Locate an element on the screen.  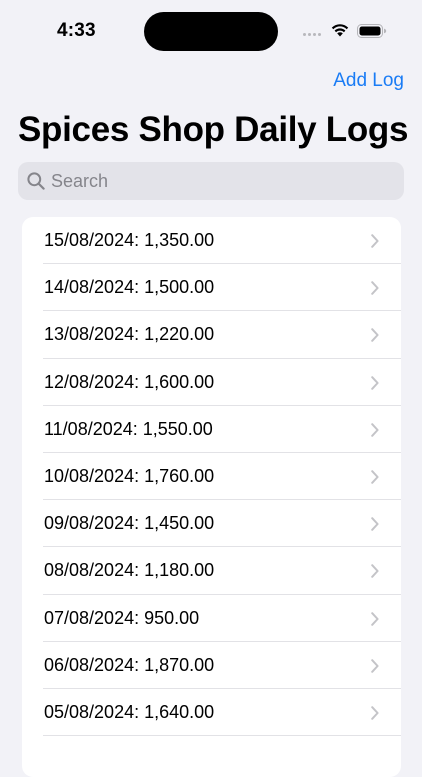
dynamic-island is located at coordinates (211, 31).